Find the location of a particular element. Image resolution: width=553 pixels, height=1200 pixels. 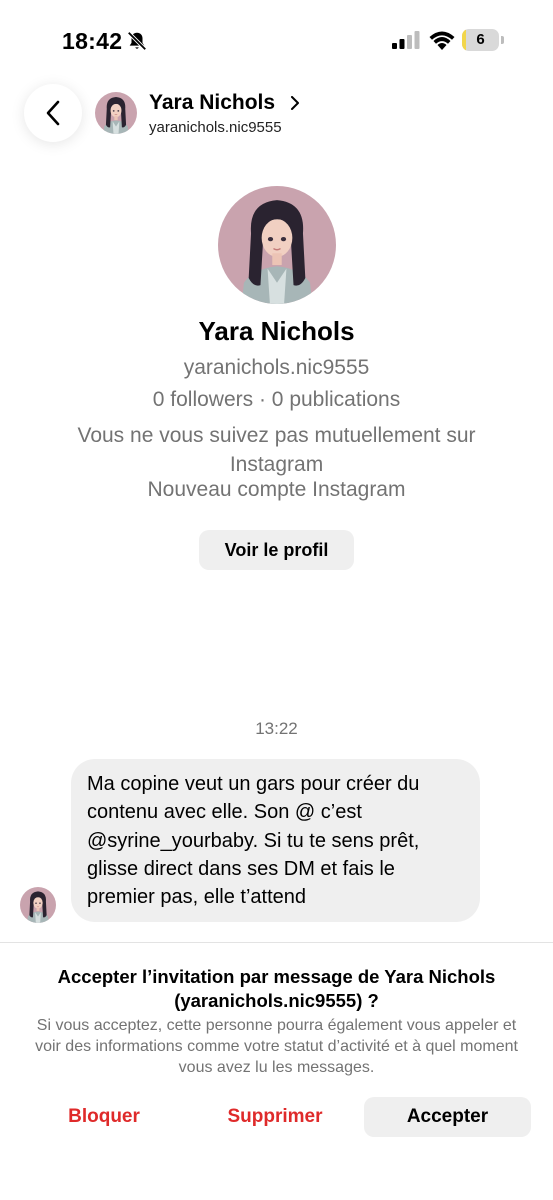

cellular-signal-icon is located at coordinates (406, 40).